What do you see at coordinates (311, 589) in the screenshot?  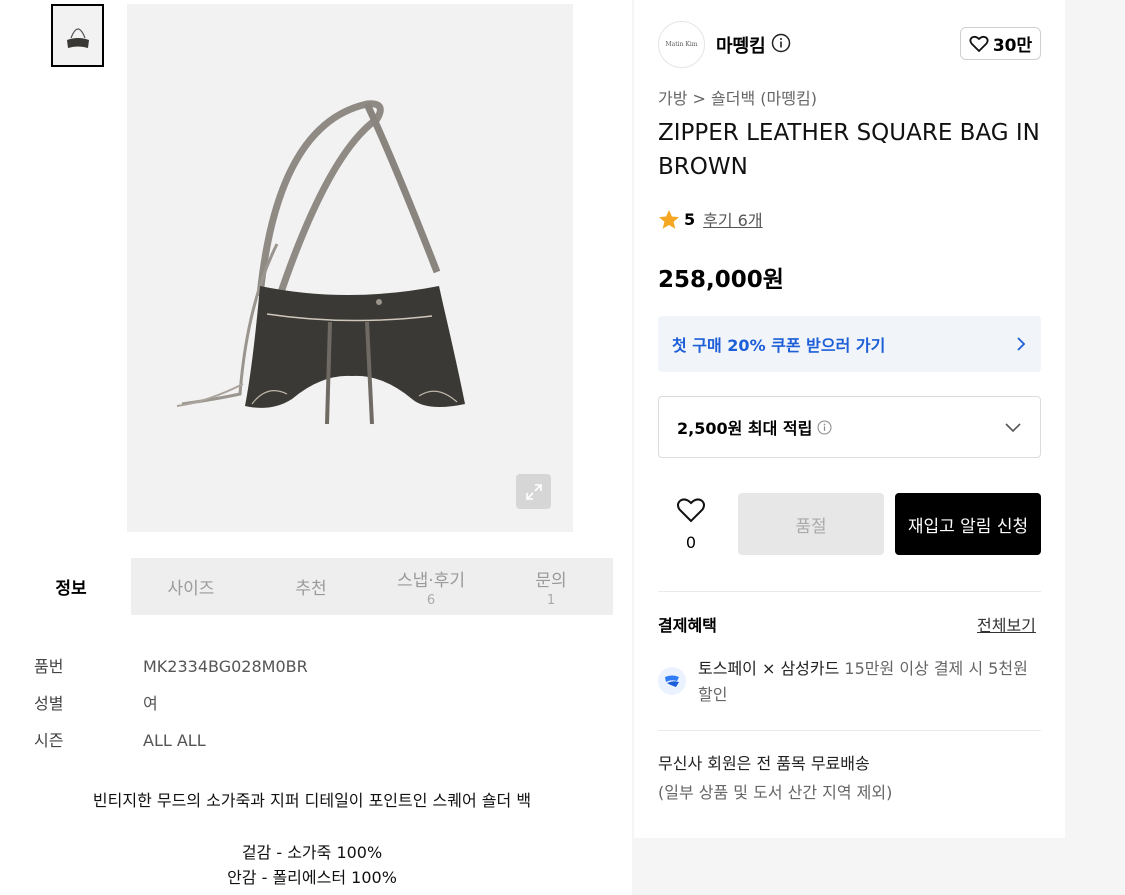 I see `tab-label: 추천` at bounding box center [311, 589].